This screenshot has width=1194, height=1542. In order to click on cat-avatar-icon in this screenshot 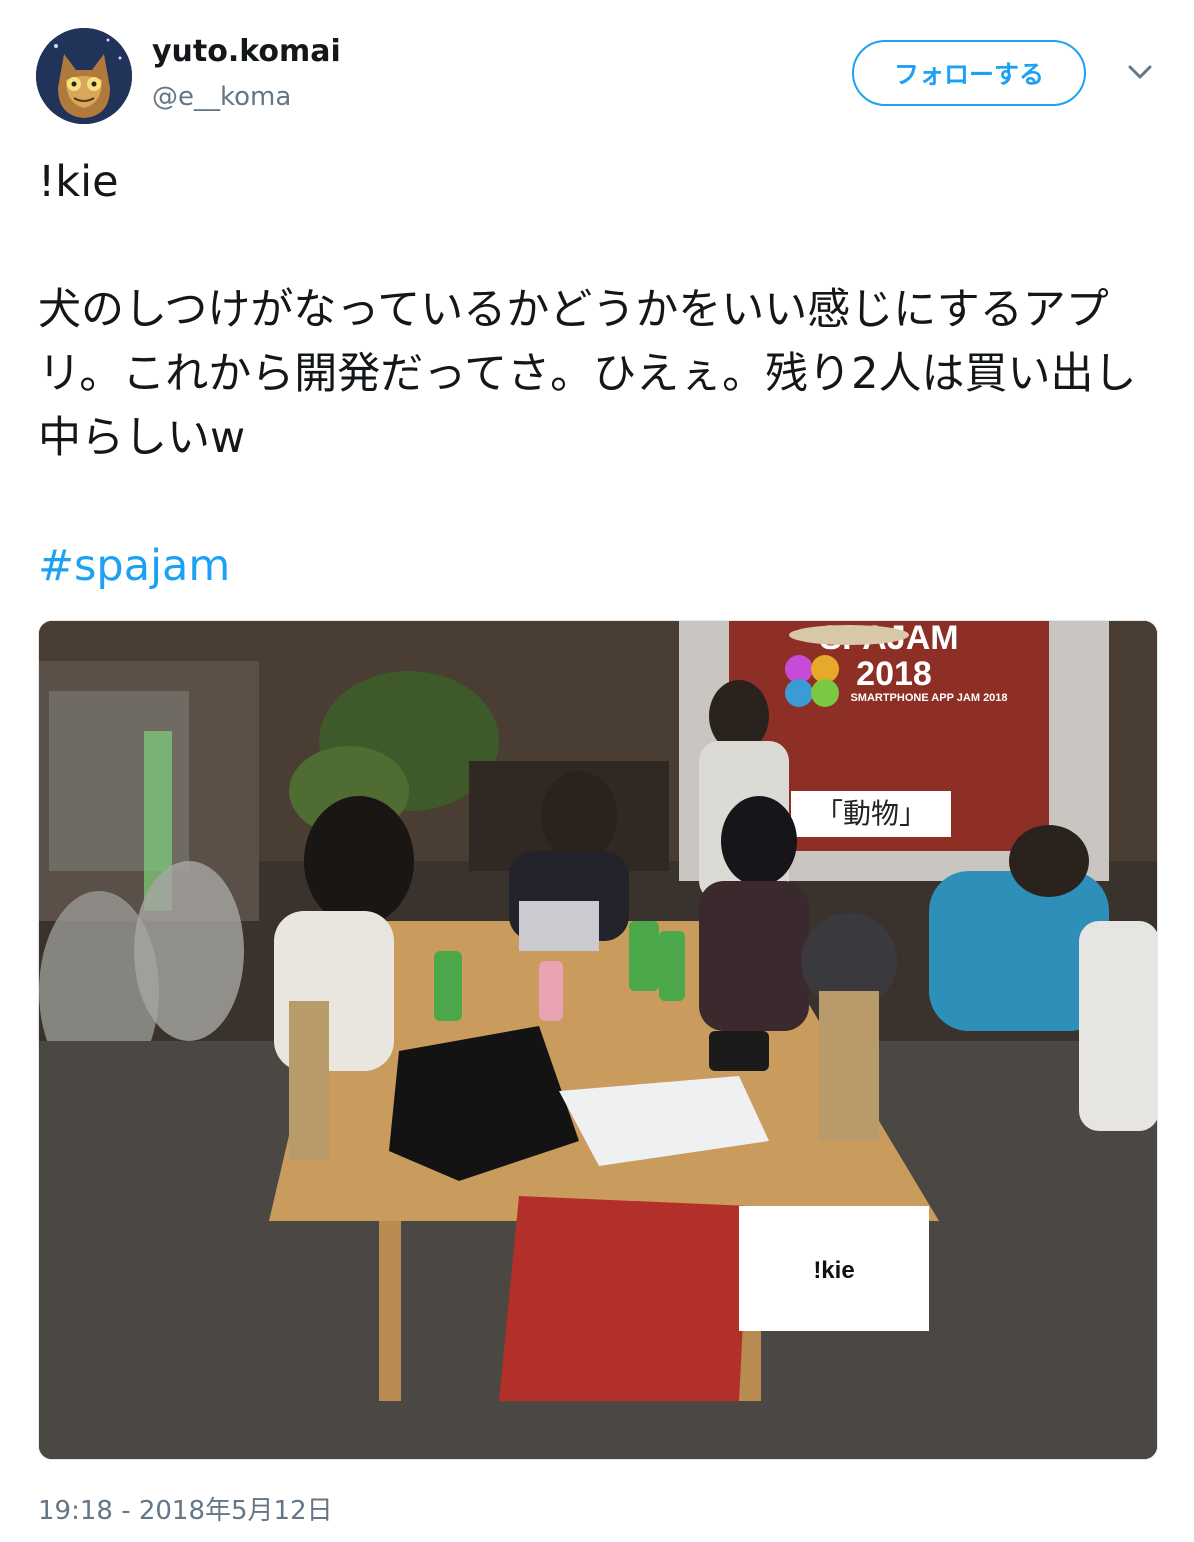, I will do `click(84, 76)`.